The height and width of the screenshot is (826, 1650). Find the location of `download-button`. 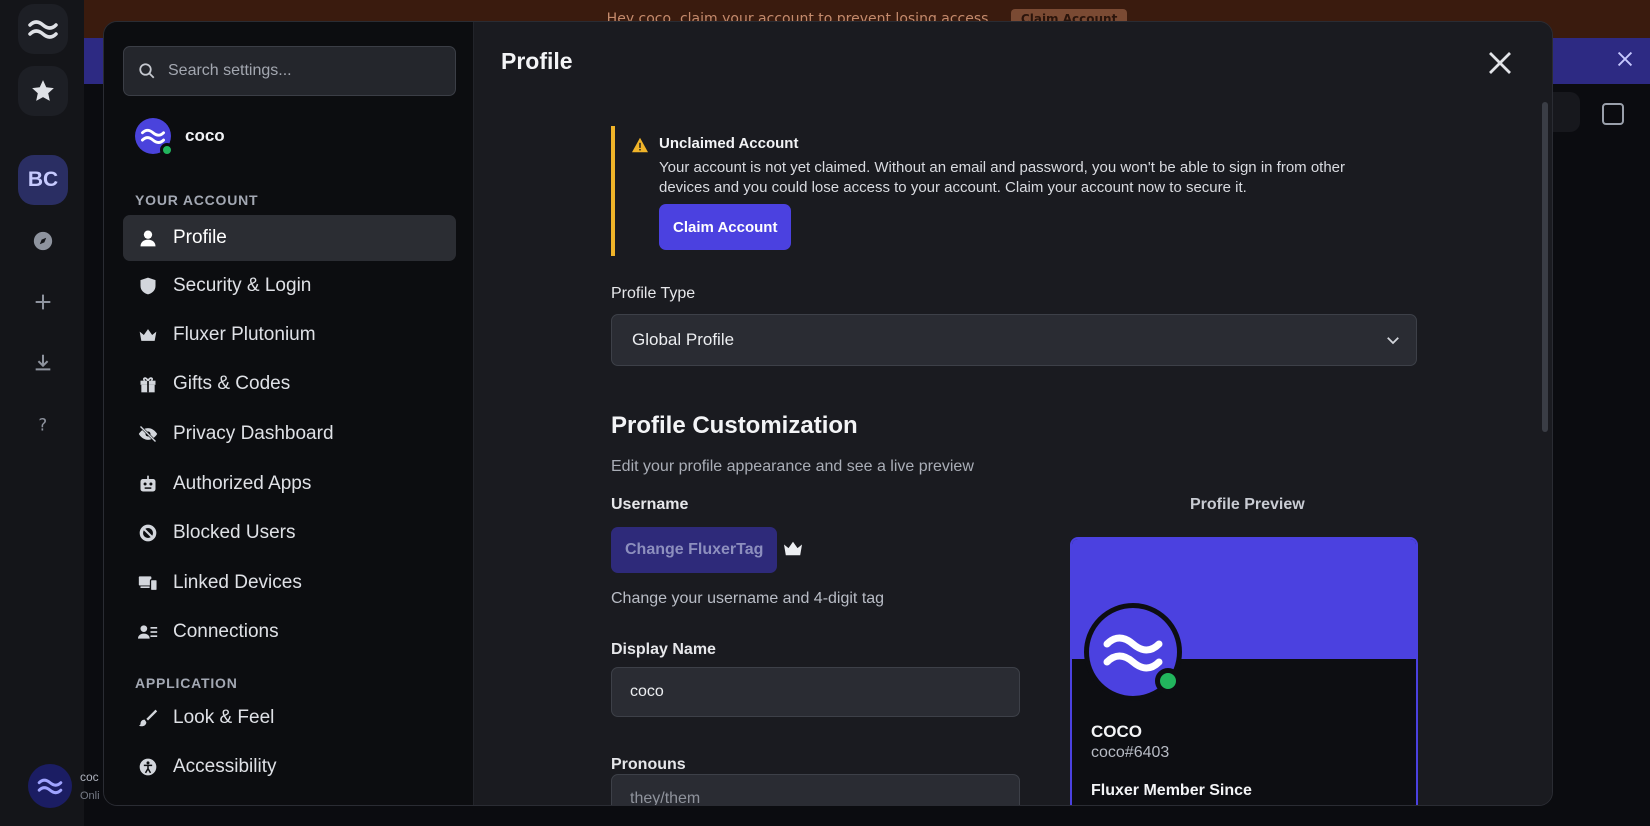

download-button is located at coordinates (43, 363).